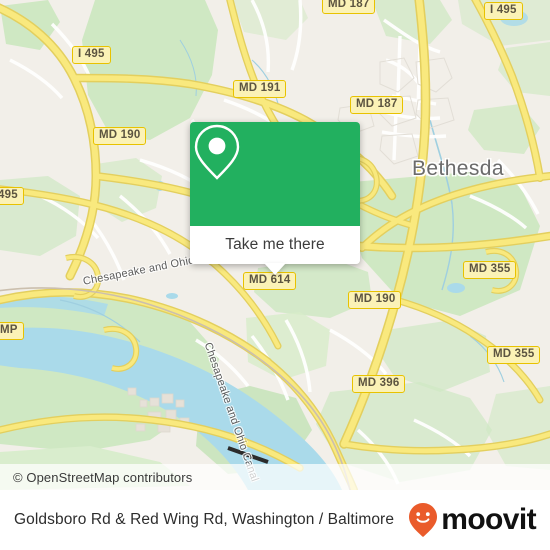 The width and height of the screenshot is (550, 550). Describe the element at coordinates (275, 269) in the screenshot. I see `popup-tail` at that location.